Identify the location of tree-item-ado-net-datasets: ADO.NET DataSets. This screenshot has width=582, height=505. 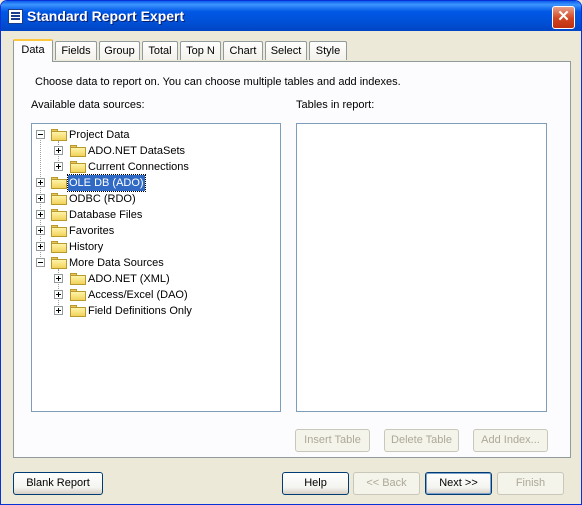
(156, 151).